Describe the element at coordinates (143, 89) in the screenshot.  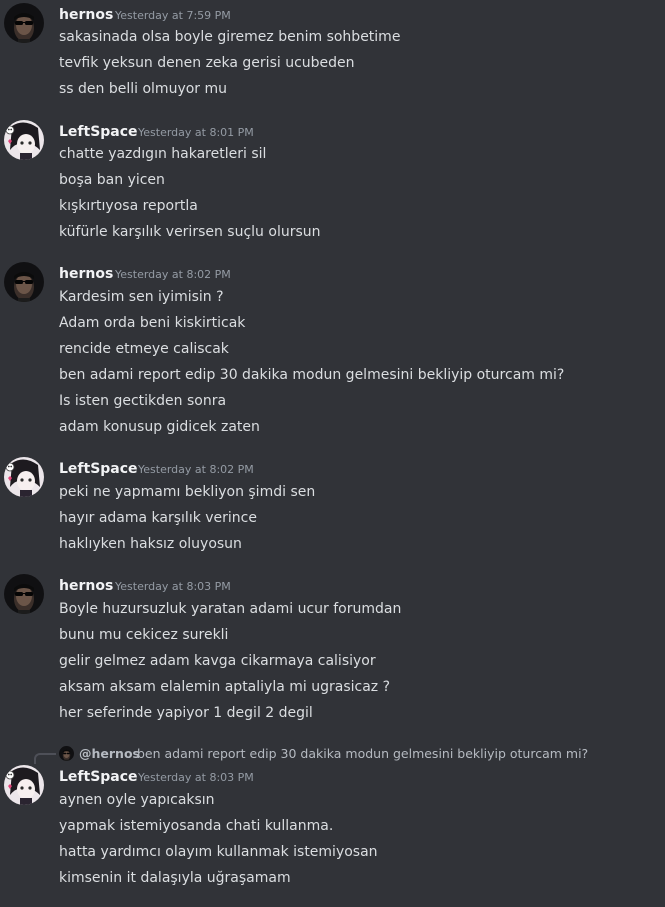
I see `message-text: ss den belli olmuyor mu` at that location.